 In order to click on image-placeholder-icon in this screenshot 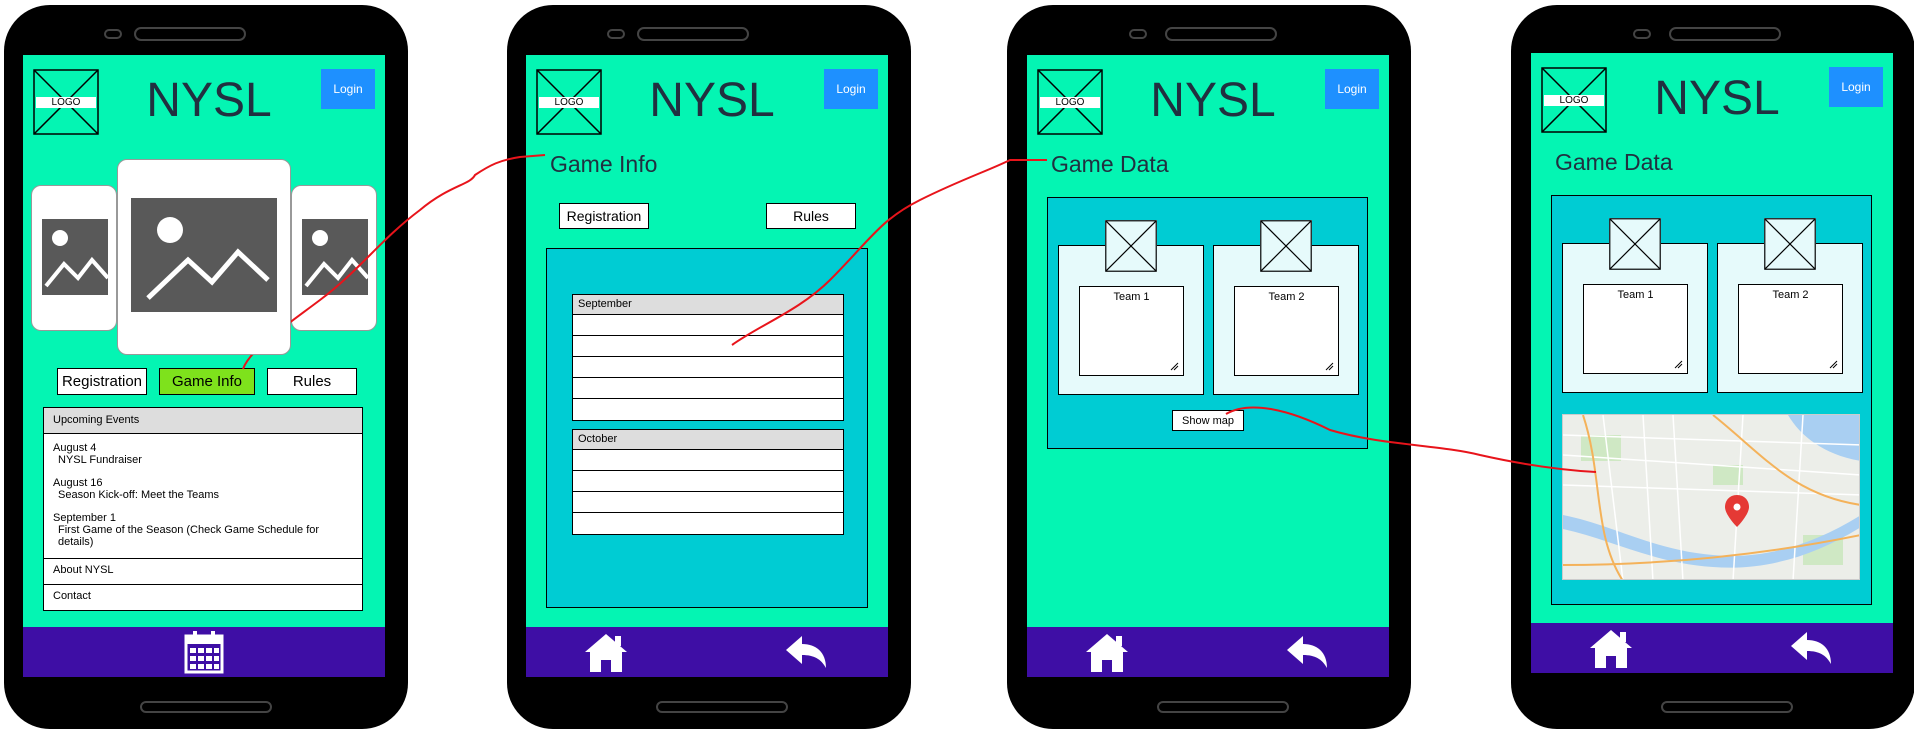, I will do `click(204, 255)`.